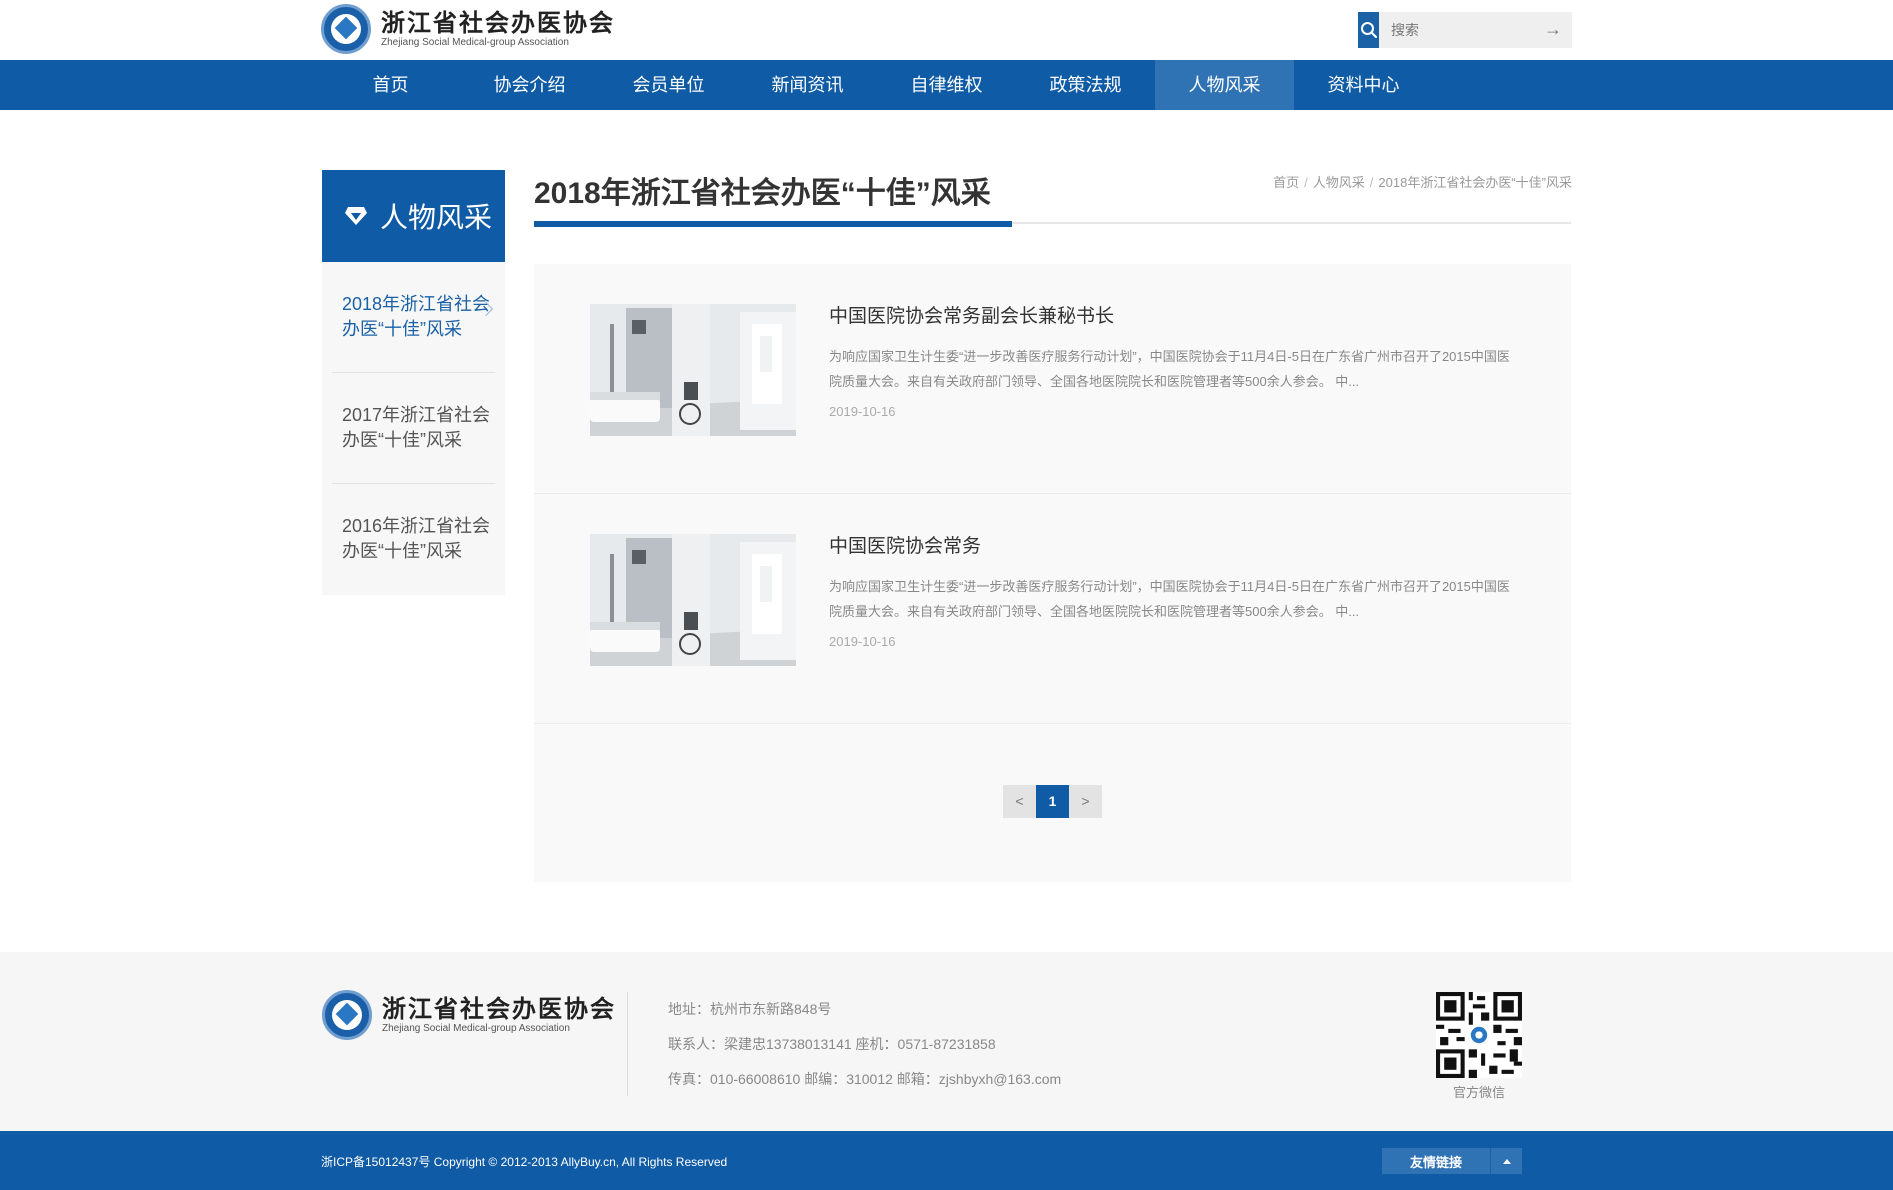  I want to click on title-accent-bar, so click(773, 224).